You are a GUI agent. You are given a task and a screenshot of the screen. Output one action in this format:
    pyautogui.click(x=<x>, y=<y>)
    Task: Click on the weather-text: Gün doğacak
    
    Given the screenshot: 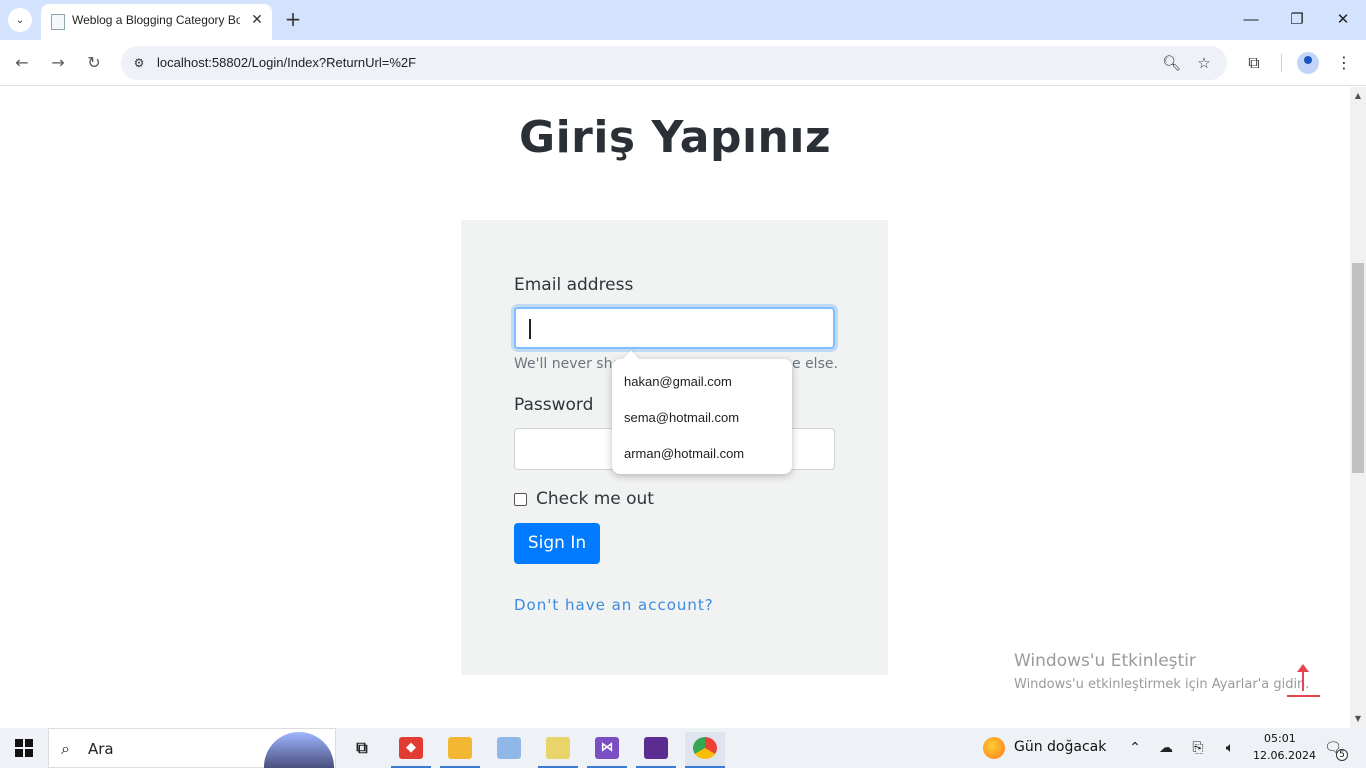 What is the action you would take?
    pyautogui.click(x=1060, y=747)
    